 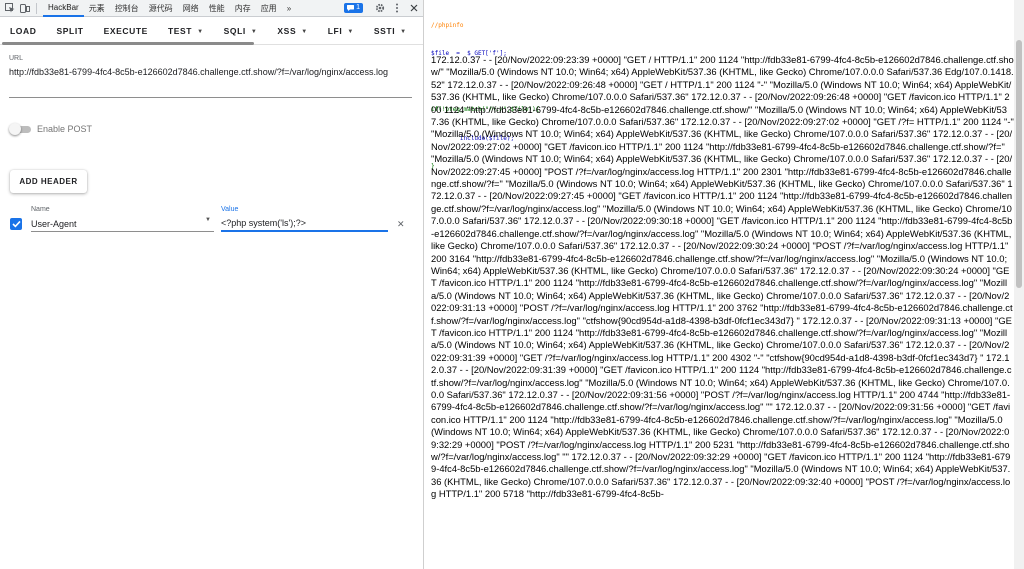 I want to click on test-menu-button: TEST ▼, so click(x=186, y=31).